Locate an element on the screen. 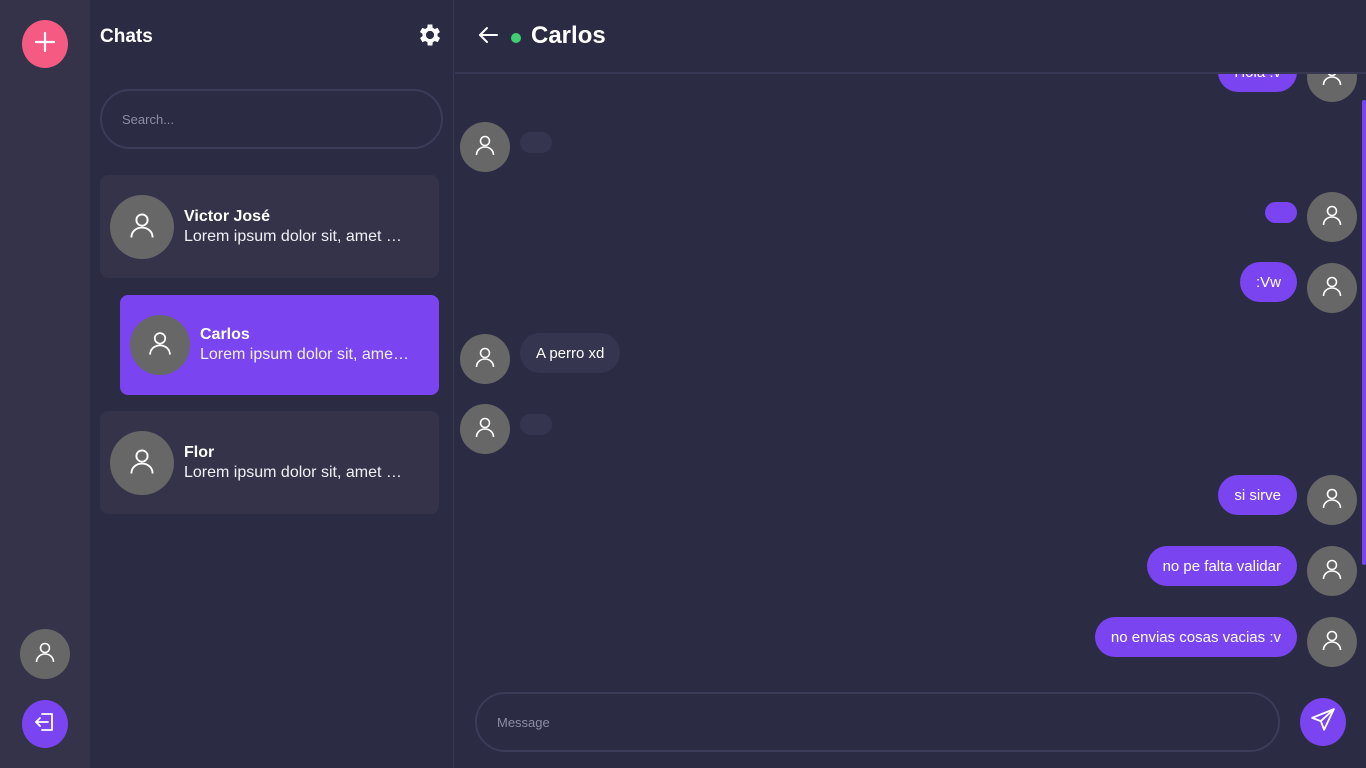 Image resolution: width=1366 pixels, height=768 pixels. back-button is located at coordinates (488, 37).